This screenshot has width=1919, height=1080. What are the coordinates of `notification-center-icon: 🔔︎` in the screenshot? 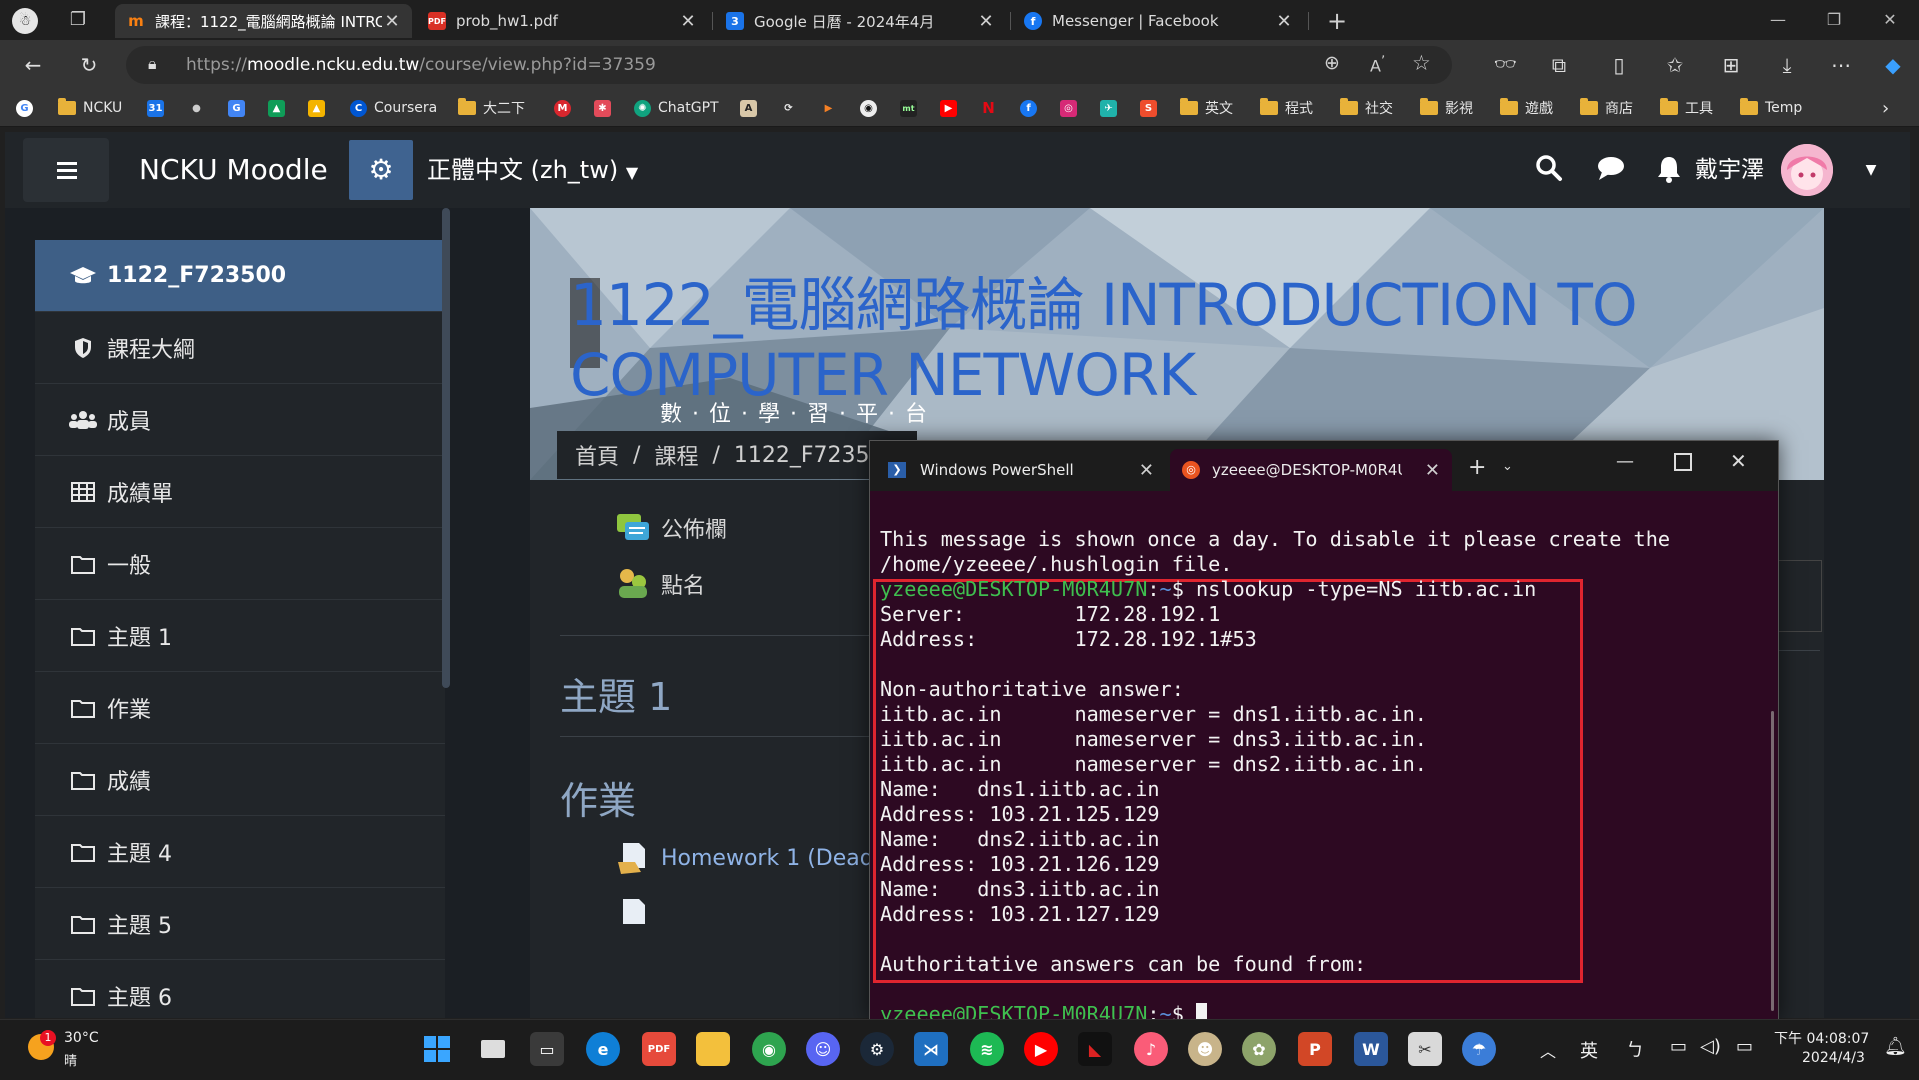 It's located at (1895, 1046).